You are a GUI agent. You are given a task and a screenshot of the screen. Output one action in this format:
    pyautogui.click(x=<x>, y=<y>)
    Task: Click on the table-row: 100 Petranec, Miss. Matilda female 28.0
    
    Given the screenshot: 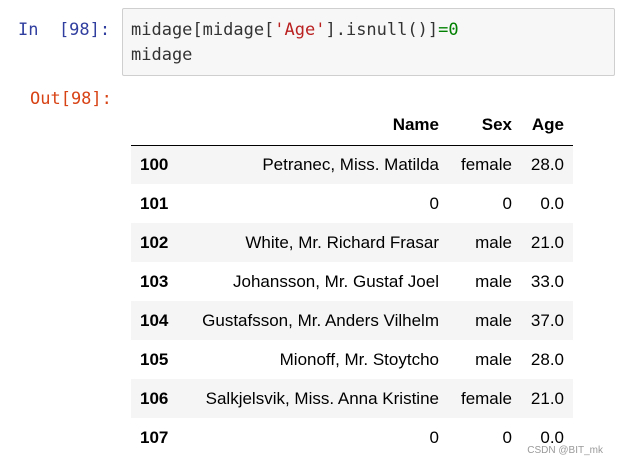 What is the action you would take?
    pyautogui.click(x=352, y=164)
    